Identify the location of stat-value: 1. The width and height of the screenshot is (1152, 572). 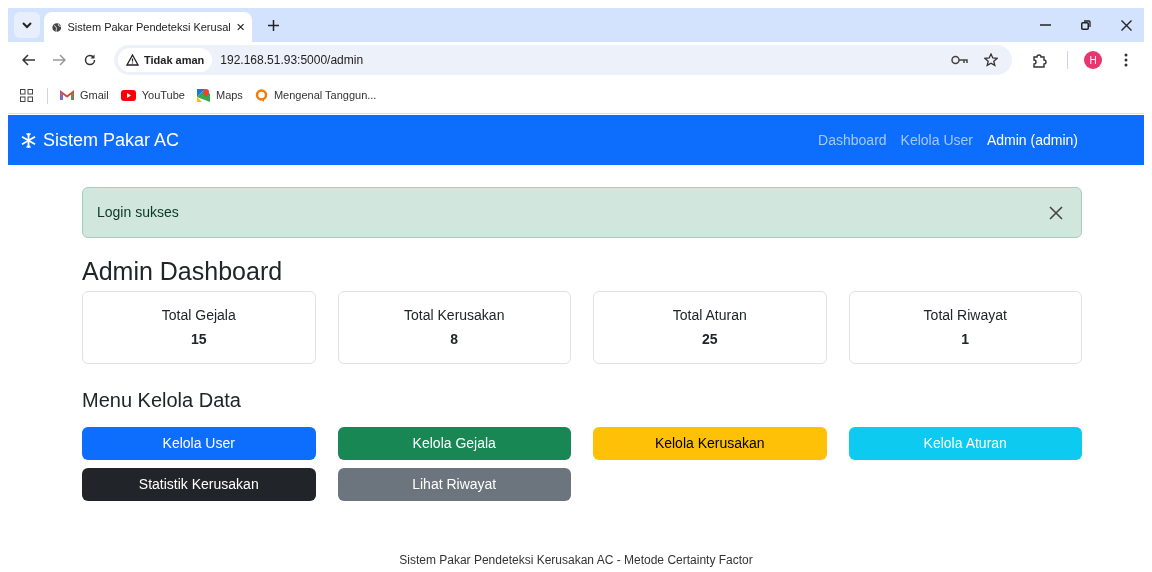
(965, 339).